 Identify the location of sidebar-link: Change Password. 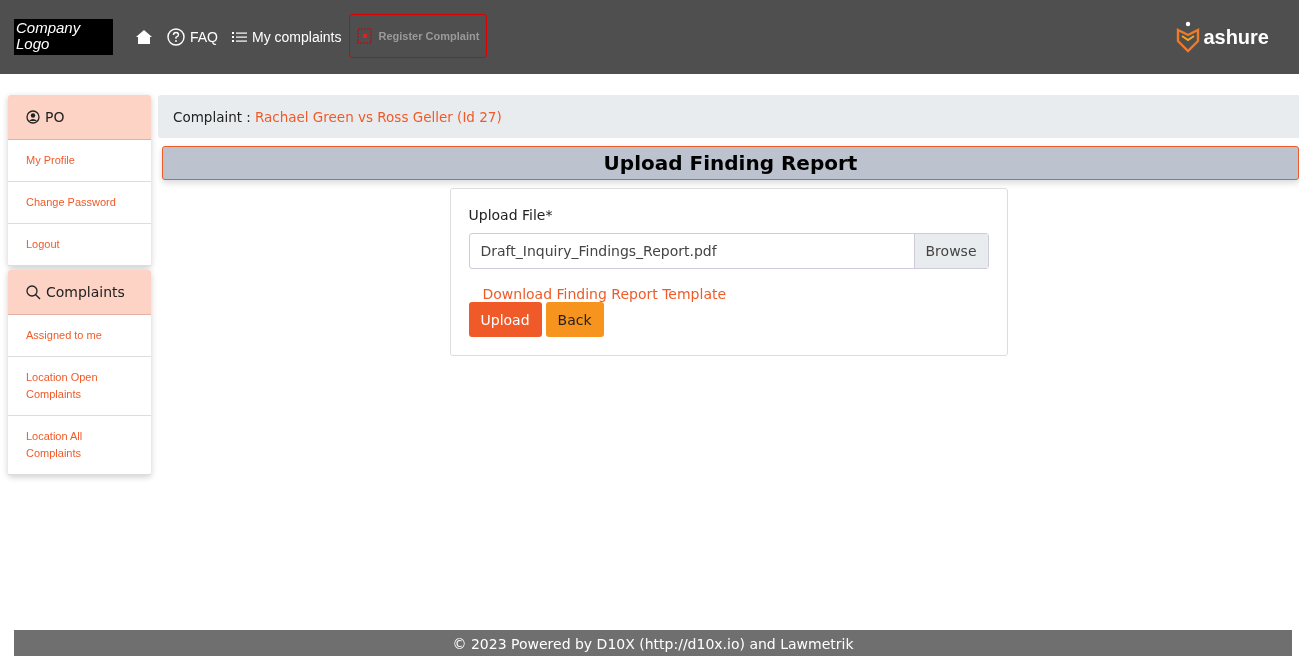
(79, 203).